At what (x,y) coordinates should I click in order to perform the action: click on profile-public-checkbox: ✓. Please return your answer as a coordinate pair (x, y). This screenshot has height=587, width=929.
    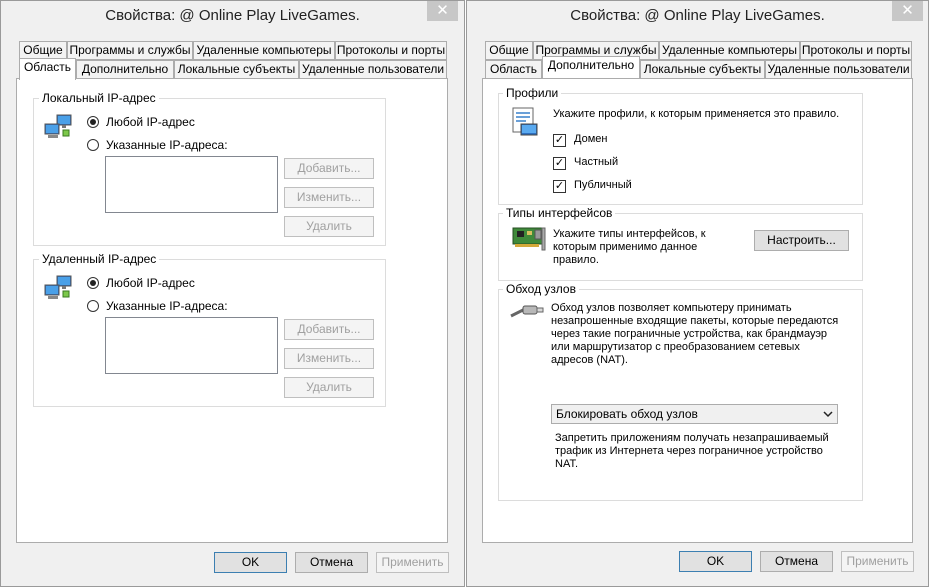
    Looking at the image, I should click on (559, 186).